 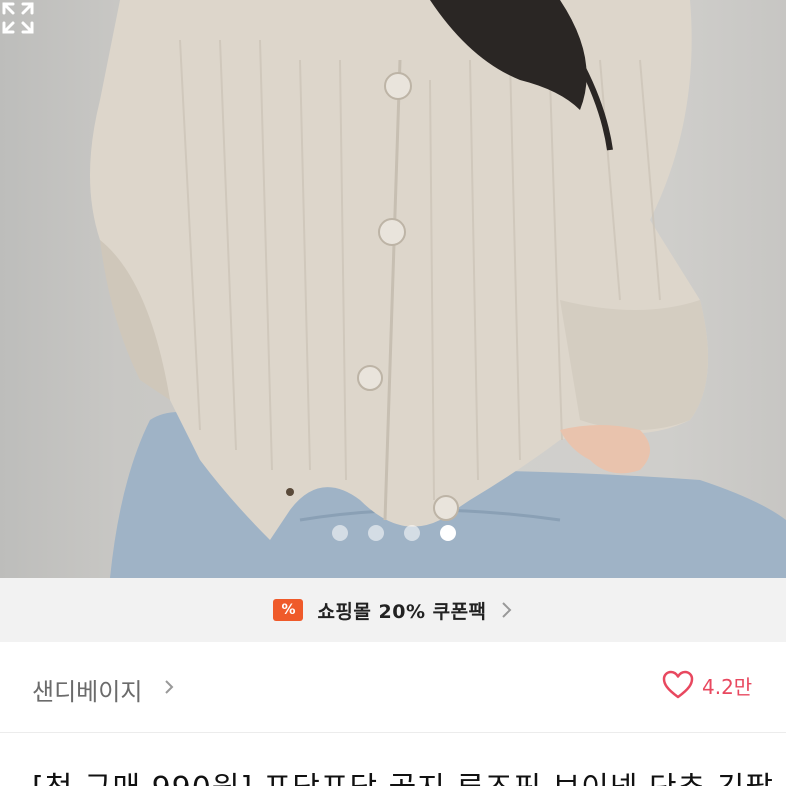 I want to click on carousel-dot-active, so click(x=448, y=533).